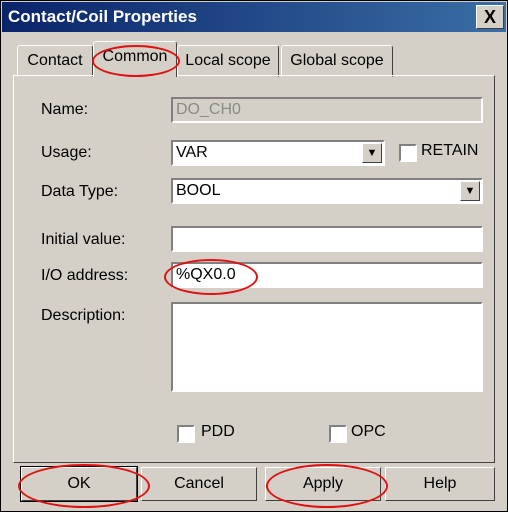 Image resolution: width=508 pixels, height=512 pixels. Describe the element at coordinates (323, 484) in the screenshot. I see `apply-button: Apply` at that location.